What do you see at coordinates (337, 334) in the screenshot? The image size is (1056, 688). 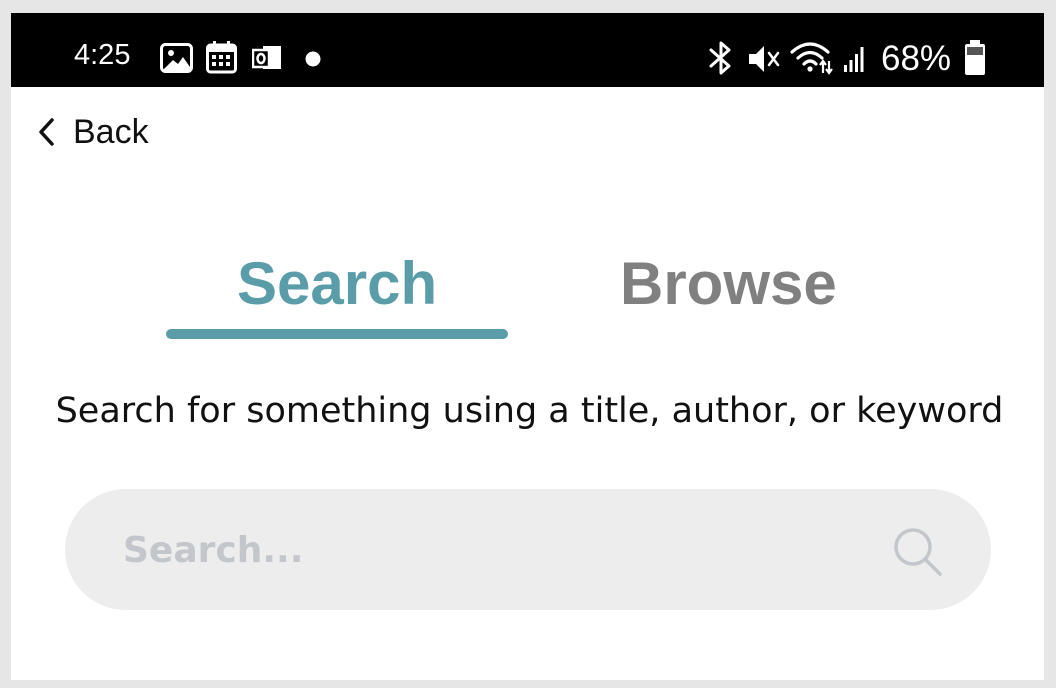 I see `active-tab-indicator` at bounding box center [337, 334].